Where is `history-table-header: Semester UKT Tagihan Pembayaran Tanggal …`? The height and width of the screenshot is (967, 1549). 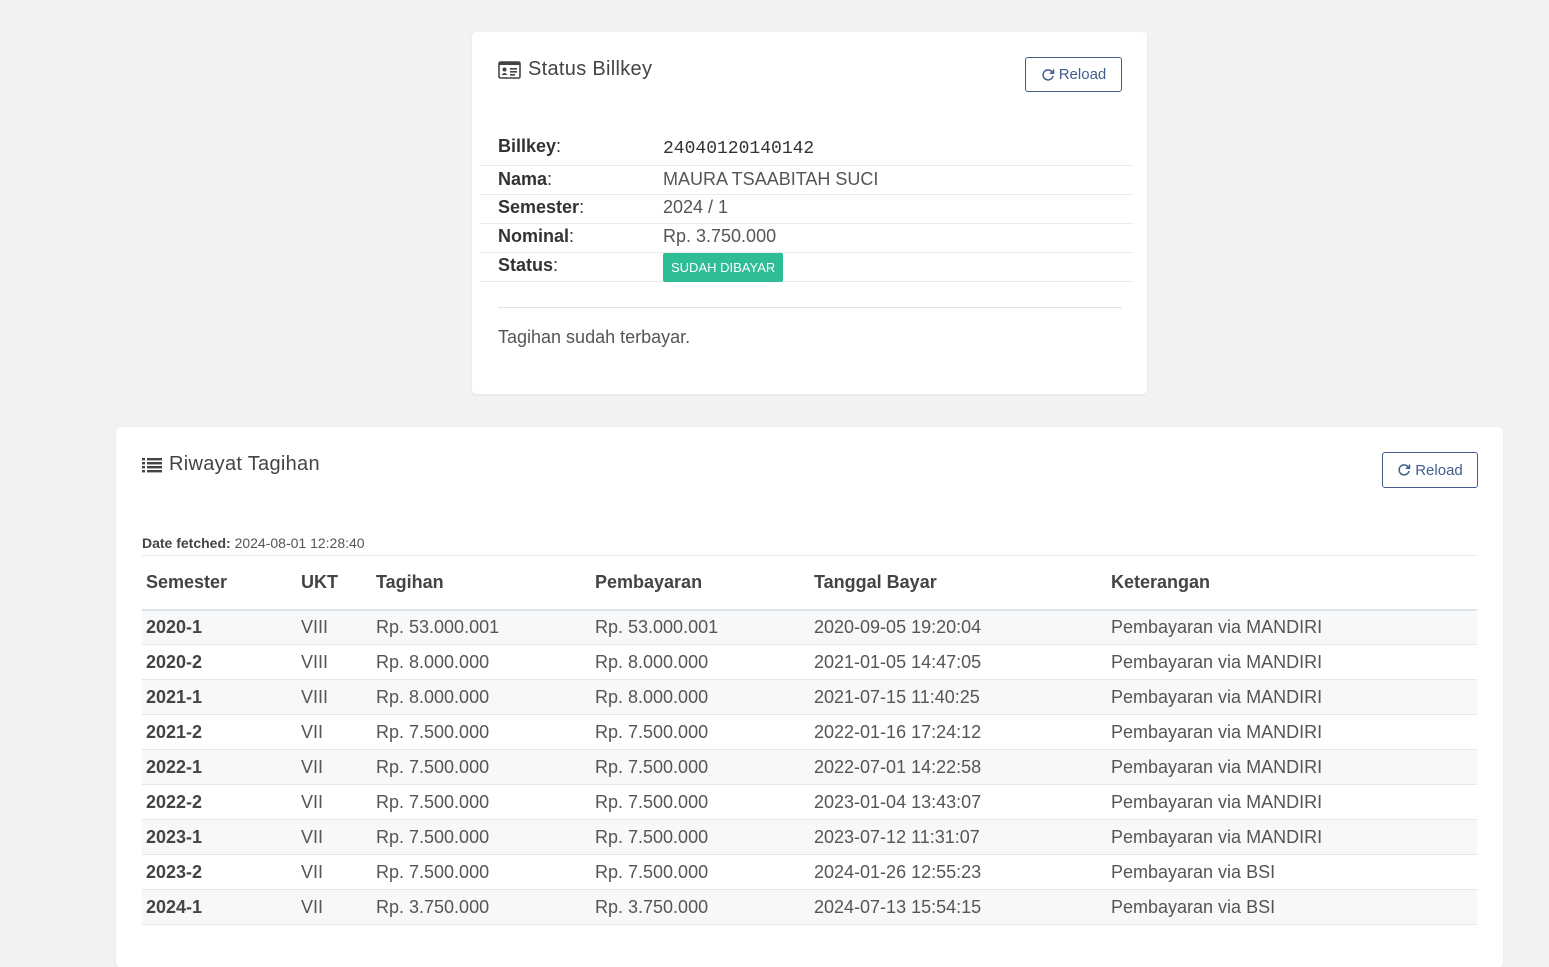 history-table-header: Semester UKT Tagihan Pembayaran Tanggal … is located at coordinates (809, 583).